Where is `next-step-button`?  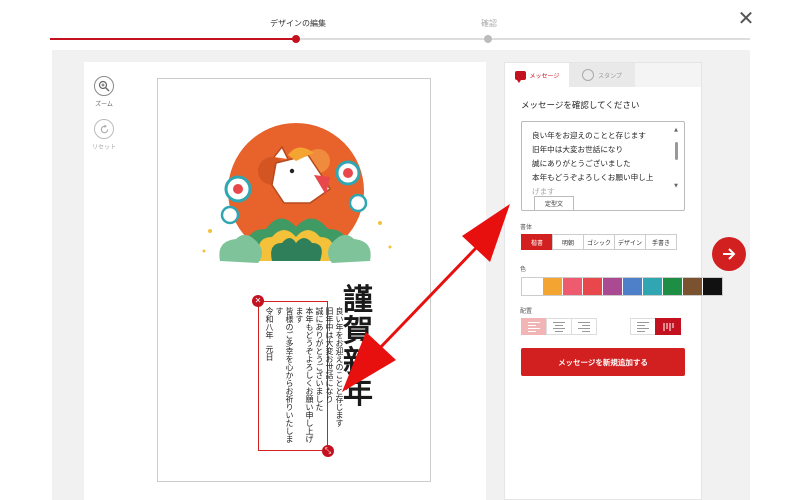
next-step-button is located at coordinates (729, 254).